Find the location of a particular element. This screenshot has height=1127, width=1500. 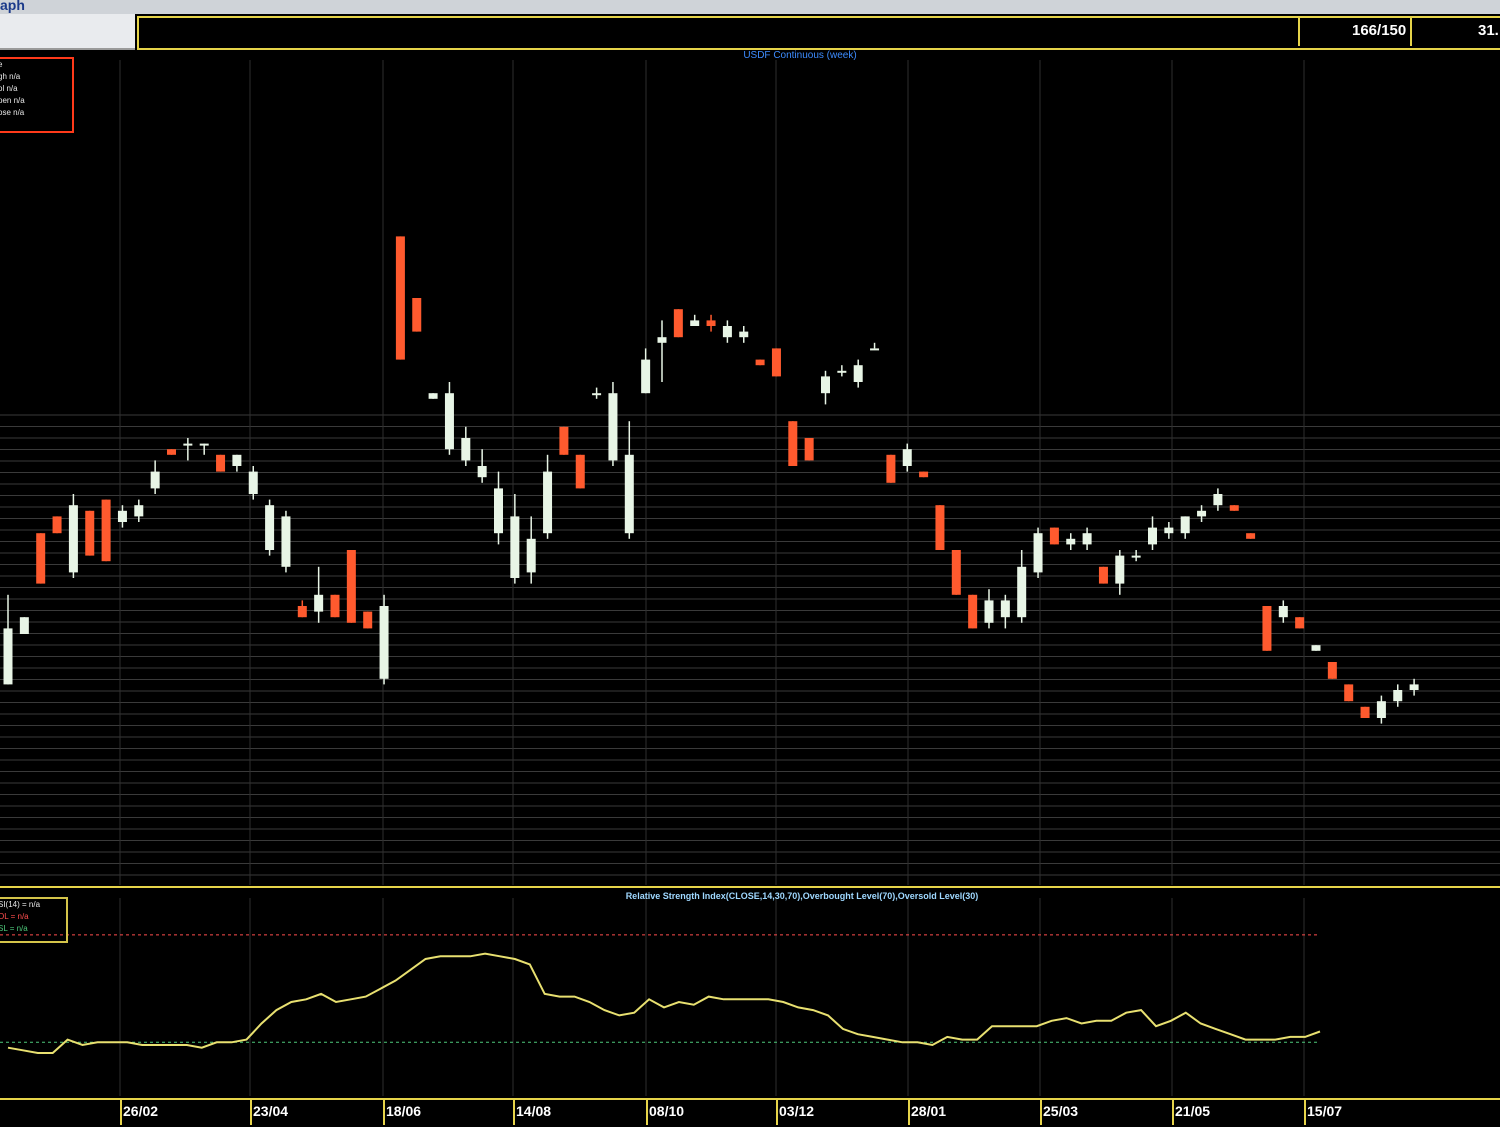

rsi-legend-line: SI(14) = n/a is located at coordinates (20, 904).